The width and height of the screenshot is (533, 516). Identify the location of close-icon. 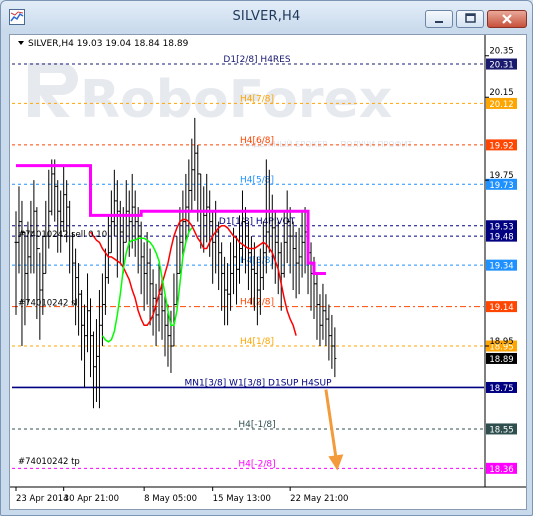
(507, 19).